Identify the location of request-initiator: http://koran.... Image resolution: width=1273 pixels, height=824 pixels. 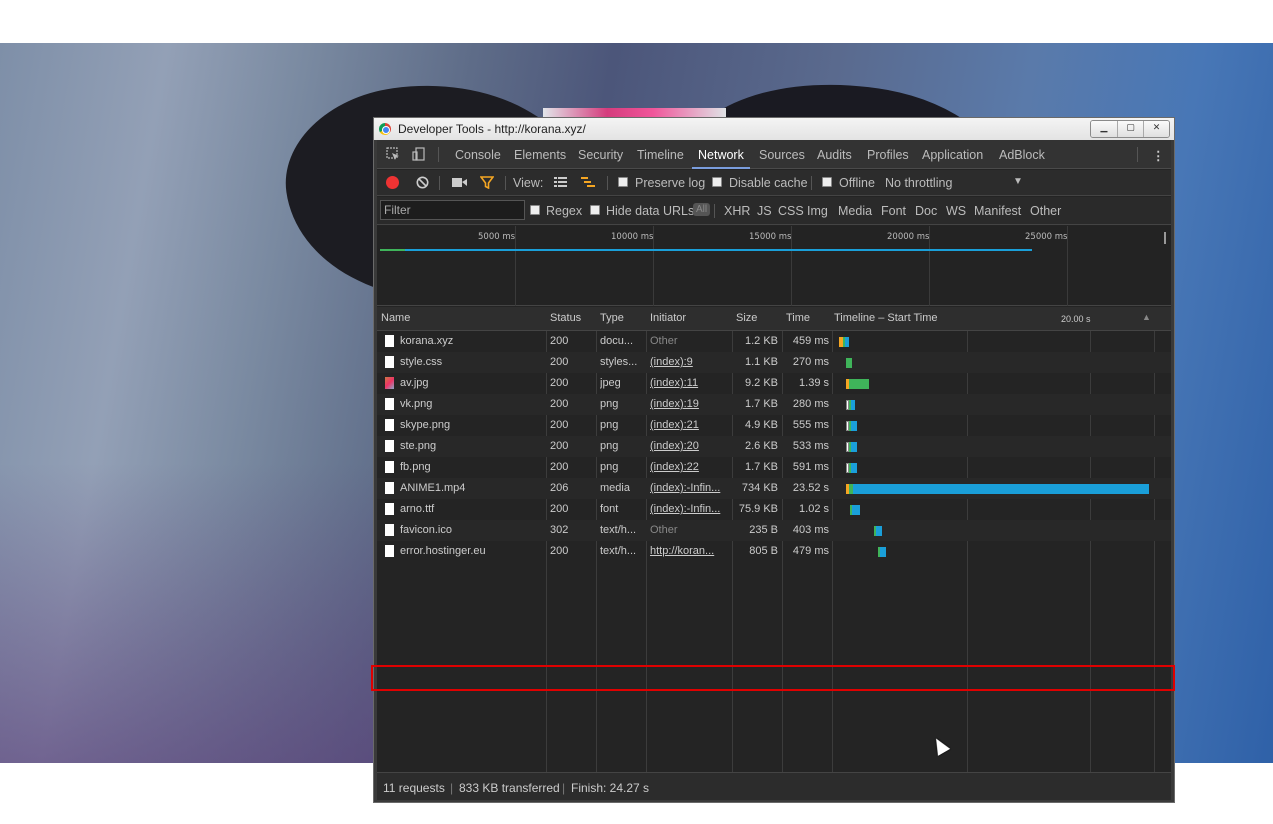
(690, 551).